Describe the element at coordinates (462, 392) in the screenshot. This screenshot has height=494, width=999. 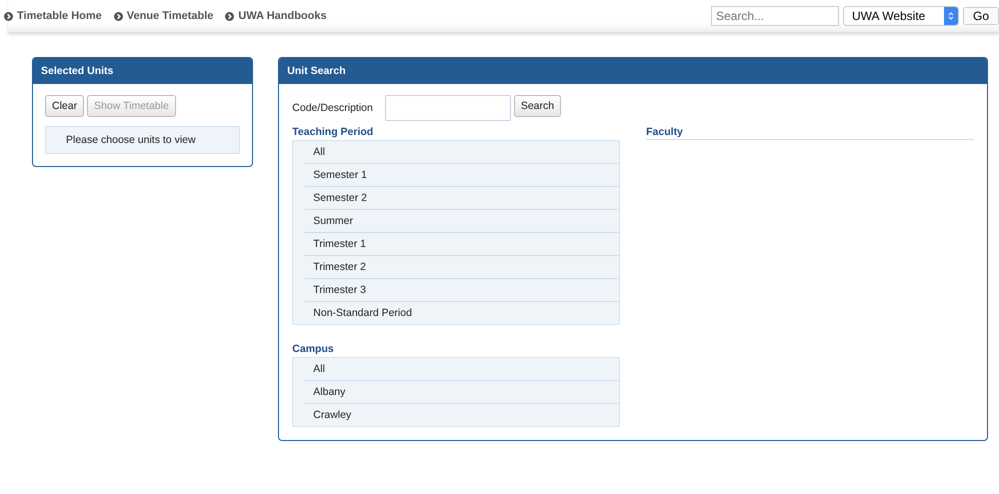
I see `list-item: Albany` at that location.